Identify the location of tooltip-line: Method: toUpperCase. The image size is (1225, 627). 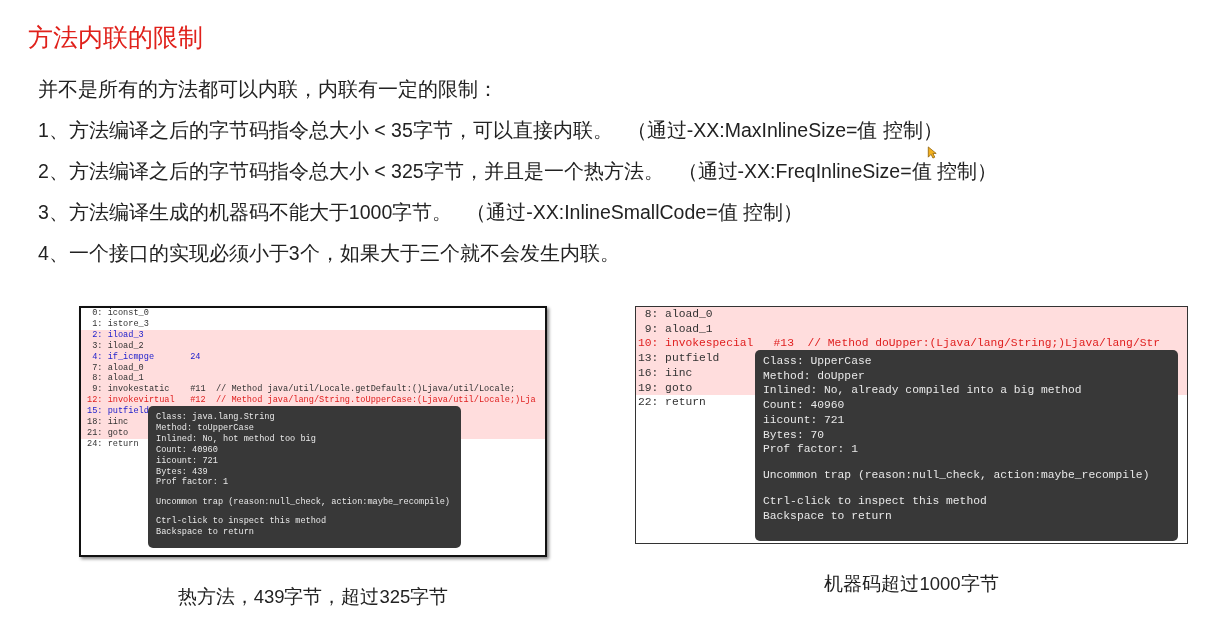
(205, 428).